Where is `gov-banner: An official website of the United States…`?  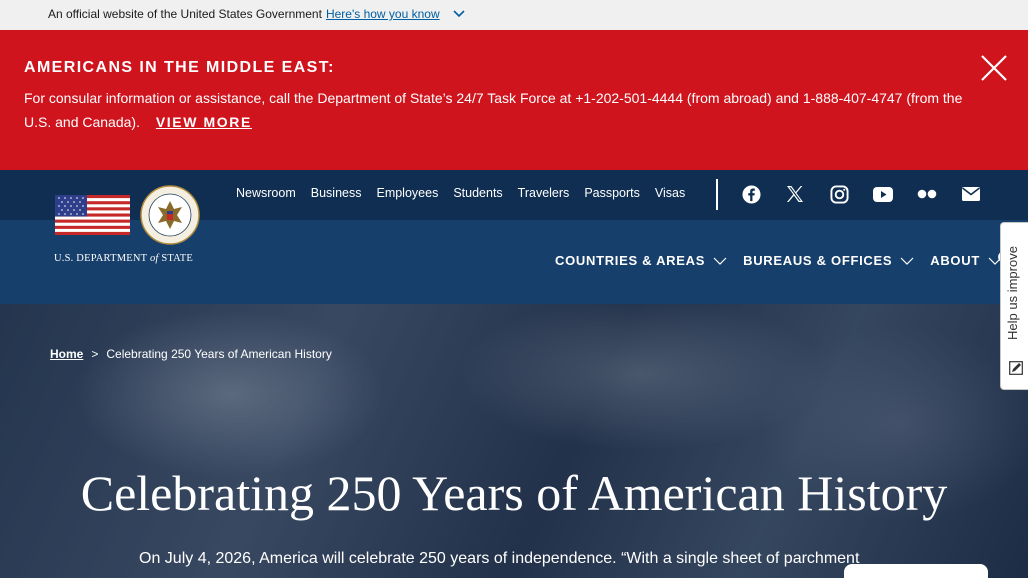
gov-banner: An official website of the United States… is located at coordinates (514, 15).